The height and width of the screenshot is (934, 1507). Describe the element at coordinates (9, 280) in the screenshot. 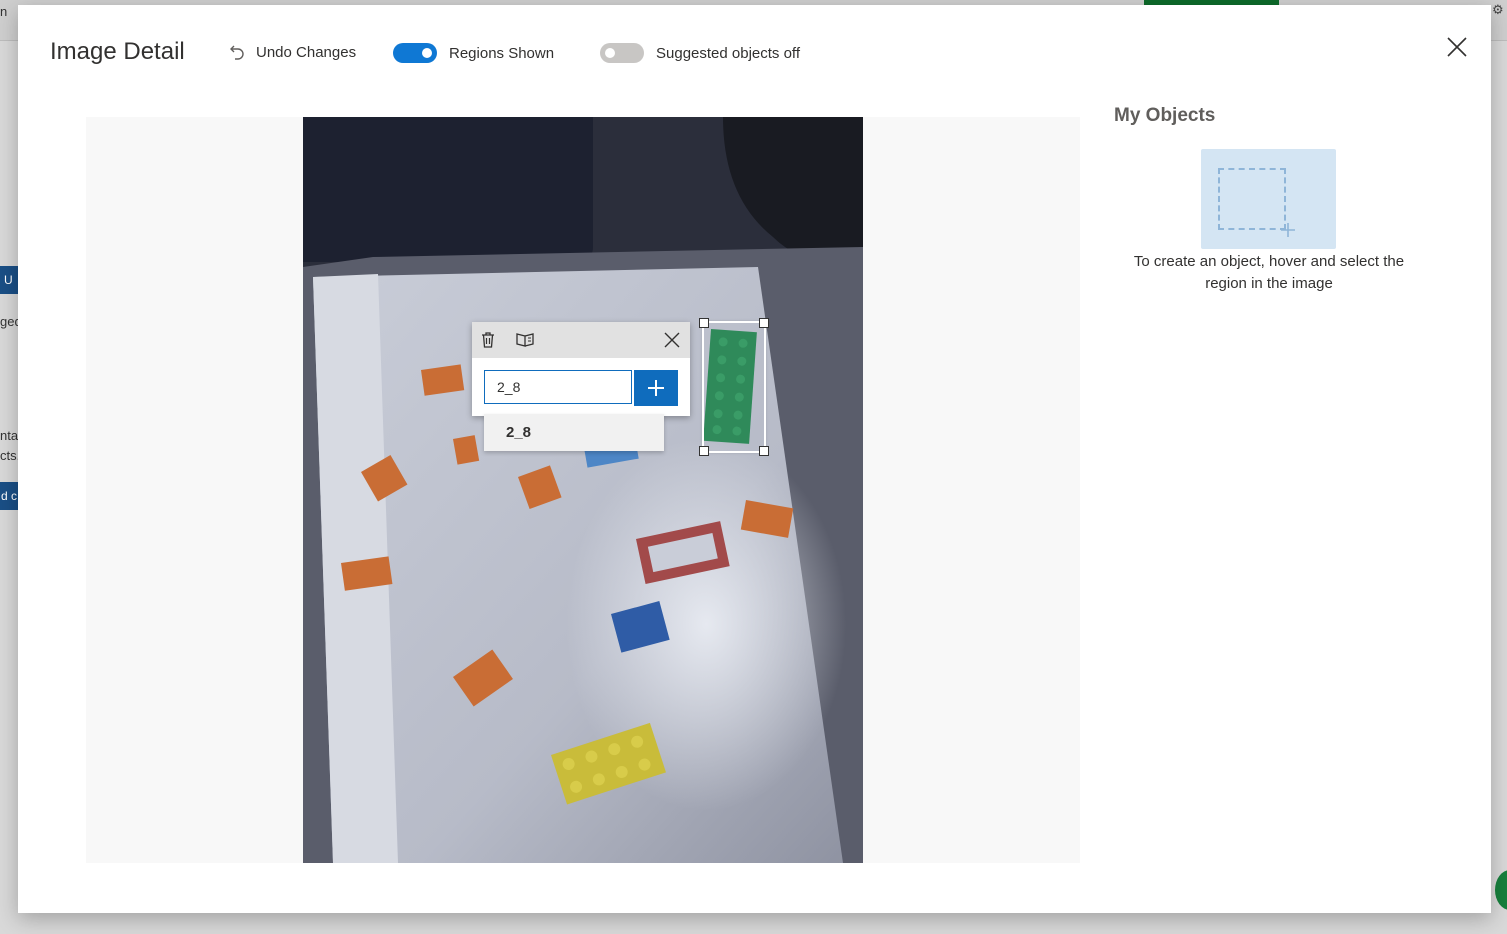

I see `background-blue-button: U` at that location.